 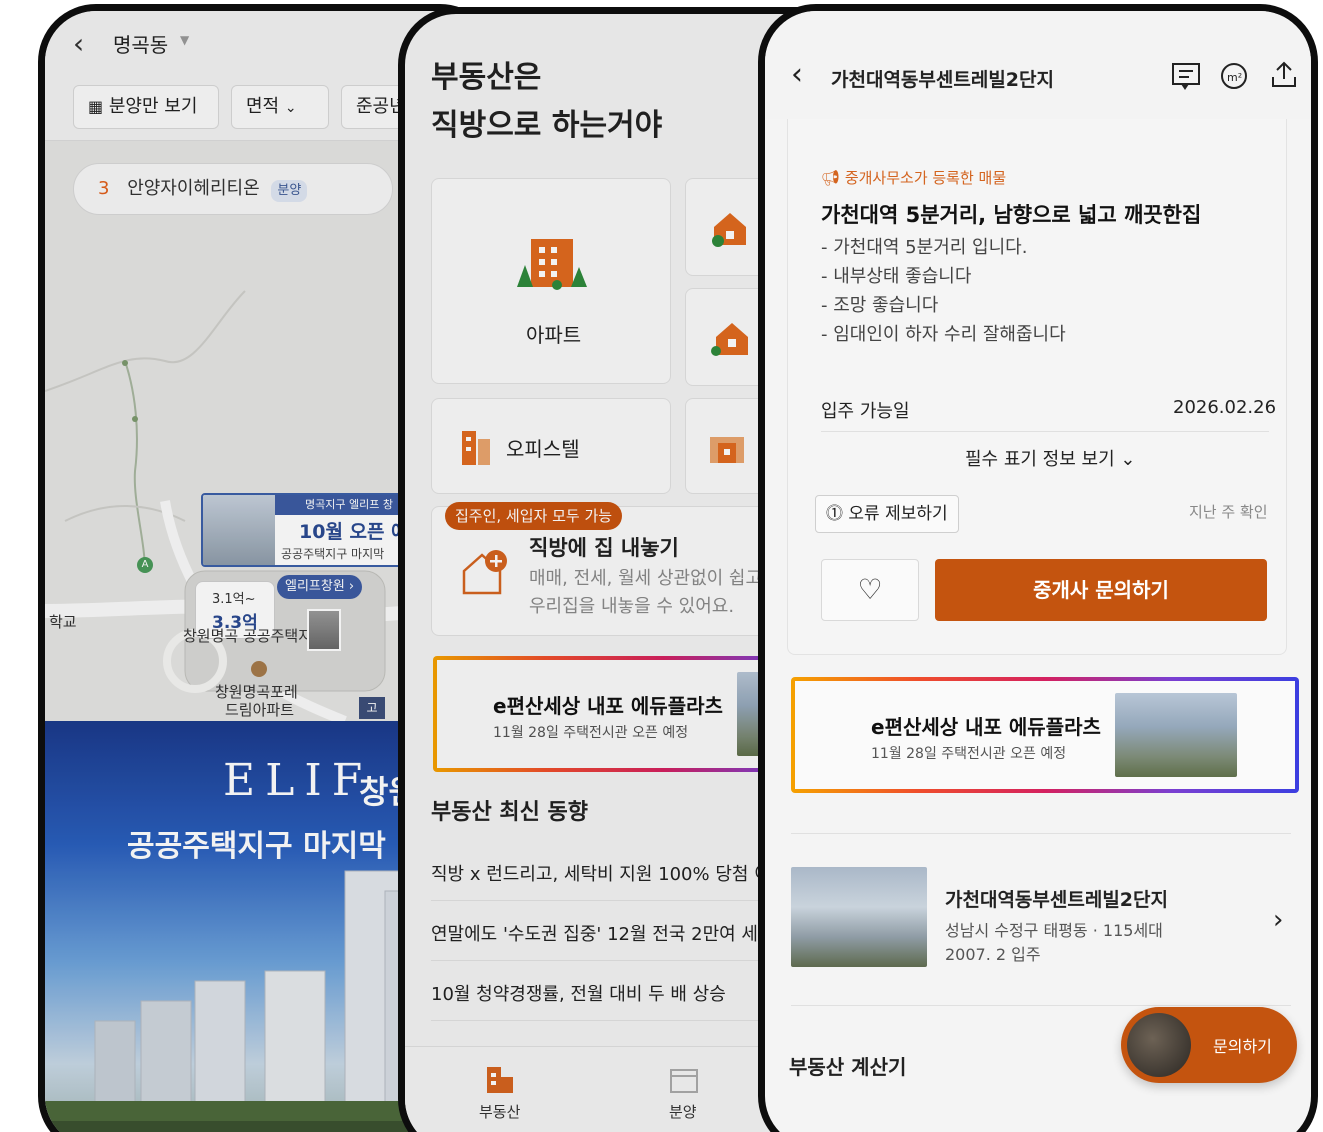 What do you see at coordinates (684, 1080) in the screenshot?
I see `nav-presale-icon` at bounding box center [684, 1080].